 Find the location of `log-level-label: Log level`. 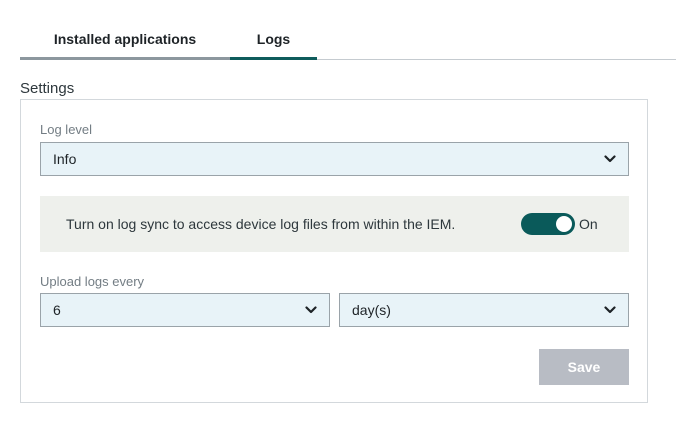

log-level-label: Log level is located at coordinates (66, 129).